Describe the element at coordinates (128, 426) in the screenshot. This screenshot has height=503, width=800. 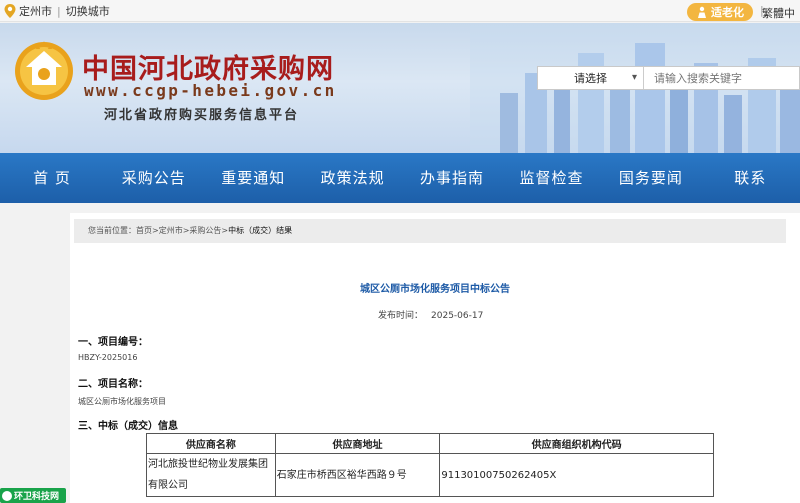
I see `section-award-info-heading: 三、中标（成交）信息` at that location.